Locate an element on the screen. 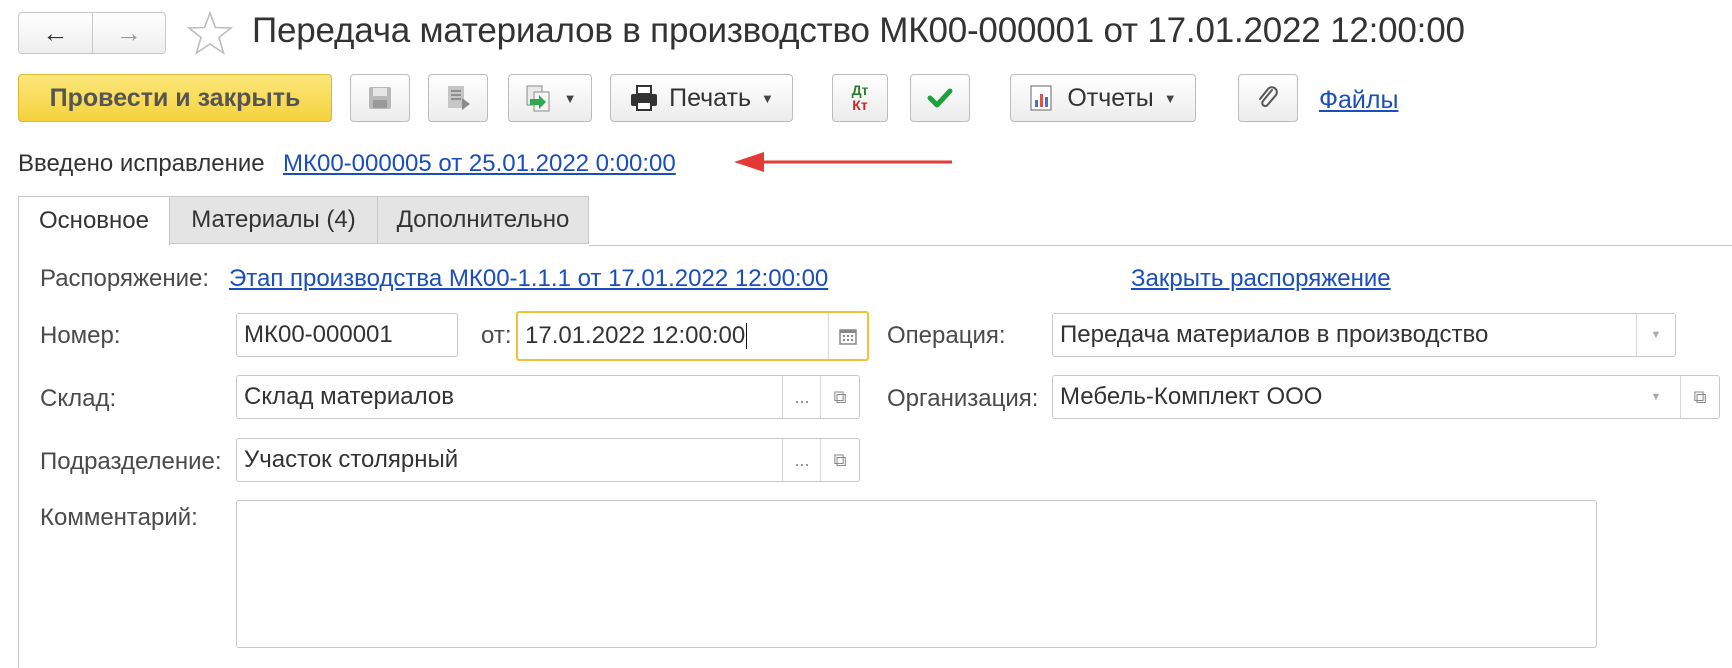 The height and width of the screenshot is (668, 1732). correction-link: МК00-000005 от 25.01.2022 0:00:00 is located at coordinates (479, 164).